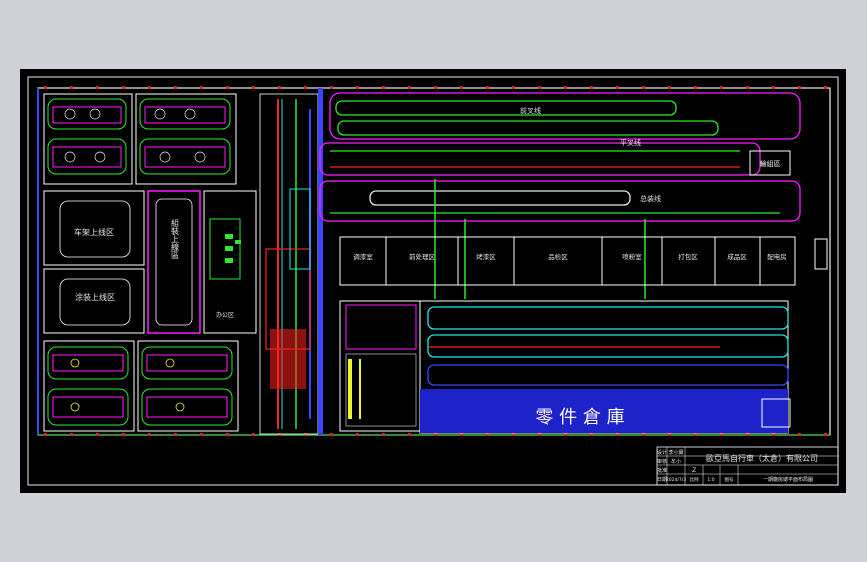 Image resolution: width=867 pixels, height=562 pixels. Describe the element at coordinates (694, 479) in the screenshot. I see `tb-scale-label: 比例` at that location.